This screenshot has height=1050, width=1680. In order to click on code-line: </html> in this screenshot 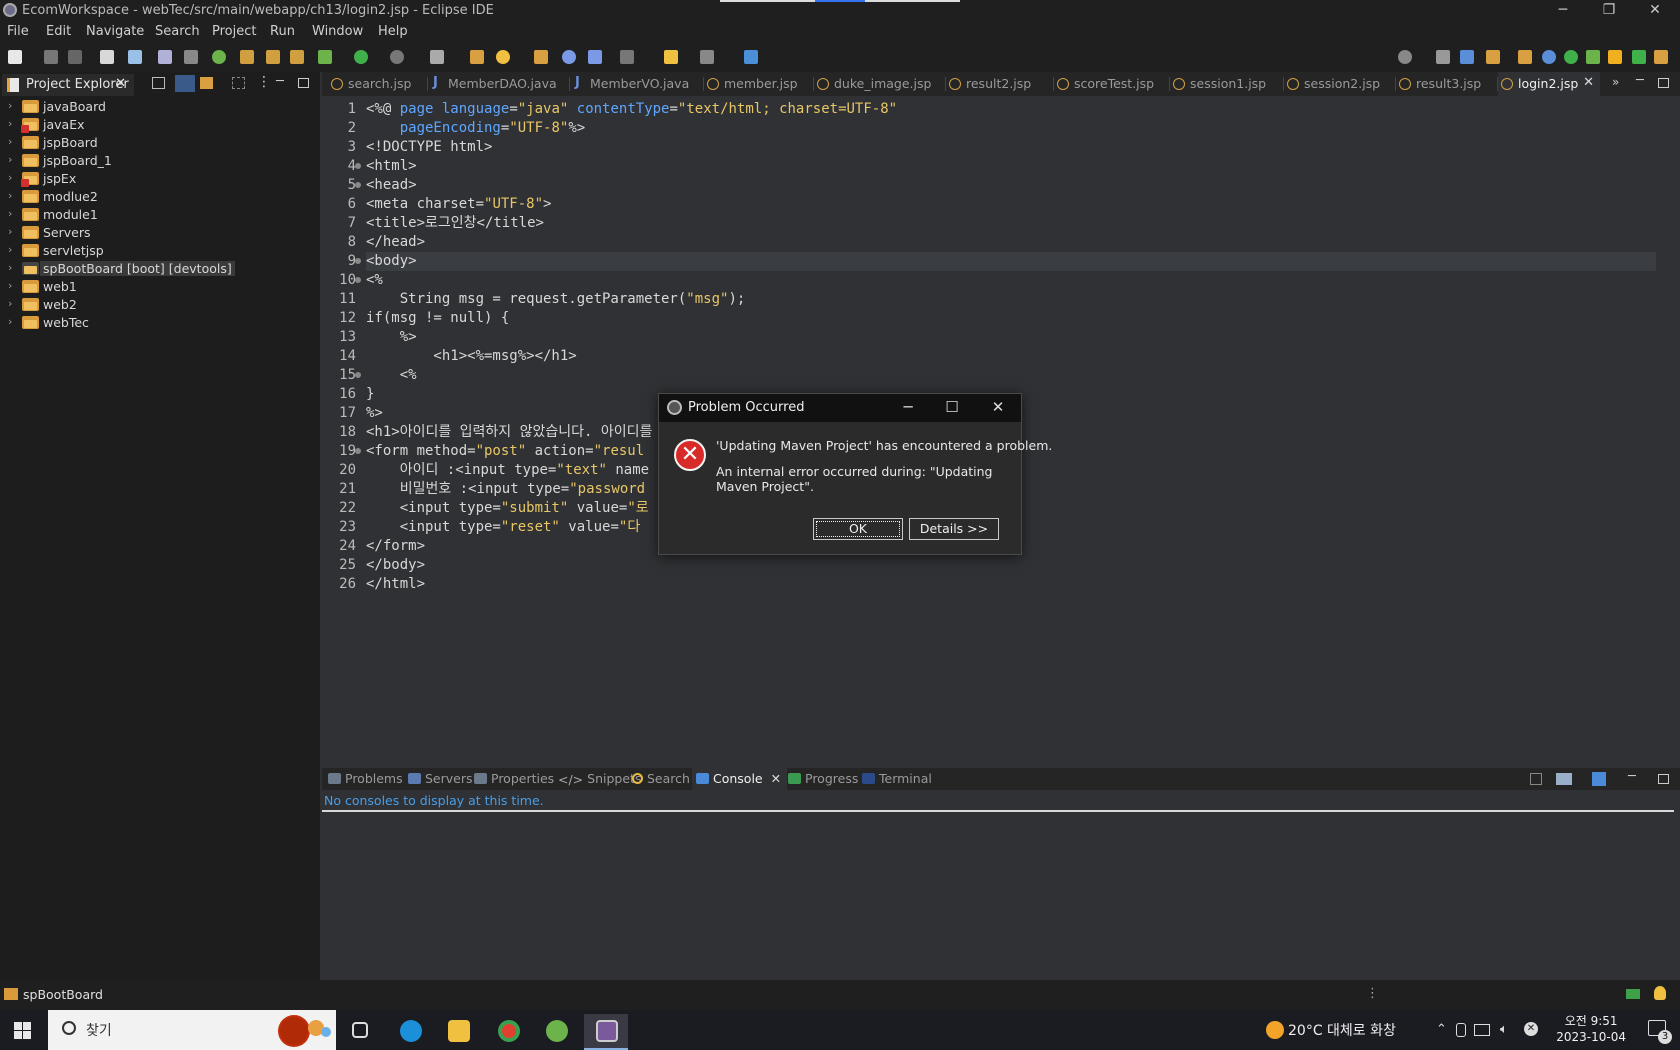, I will do `click(395, 584)`.